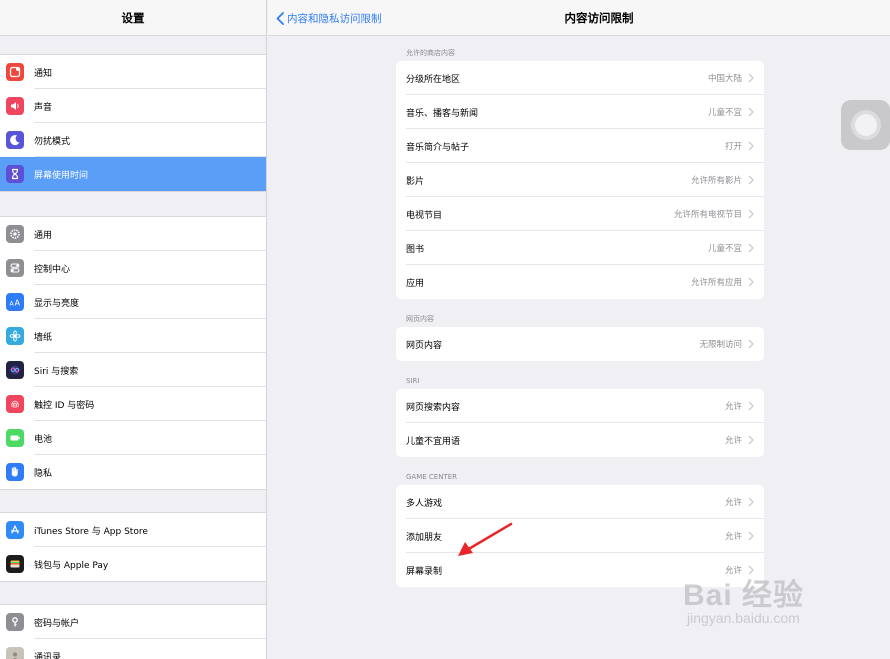 This screenshot has height=659, width=890. What do you see at coordinates (133, 622) in the screenshot?
I see `sidebar-item-key: 密码与帐户` at bounding box center [133, 622].